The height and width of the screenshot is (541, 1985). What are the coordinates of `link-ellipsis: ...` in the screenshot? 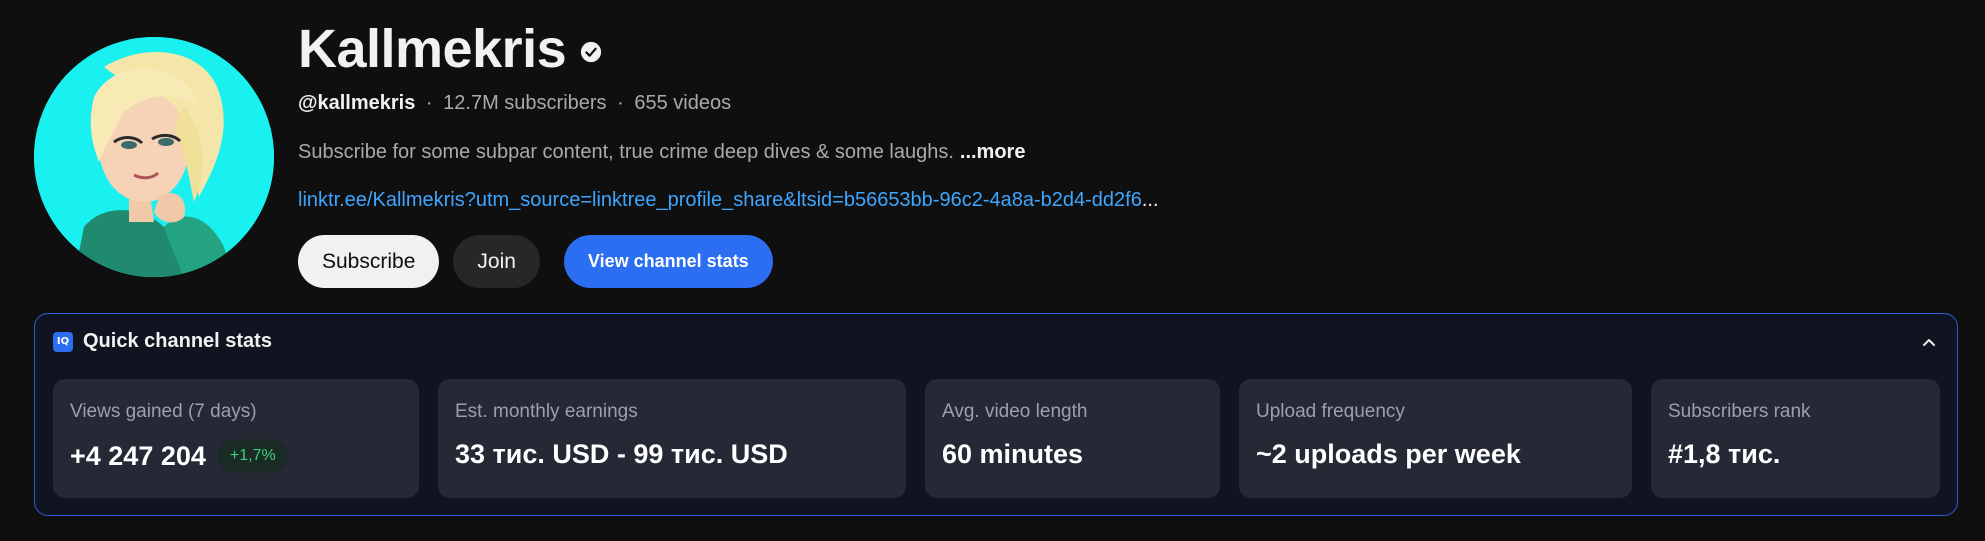 It's located at (1150, 200).